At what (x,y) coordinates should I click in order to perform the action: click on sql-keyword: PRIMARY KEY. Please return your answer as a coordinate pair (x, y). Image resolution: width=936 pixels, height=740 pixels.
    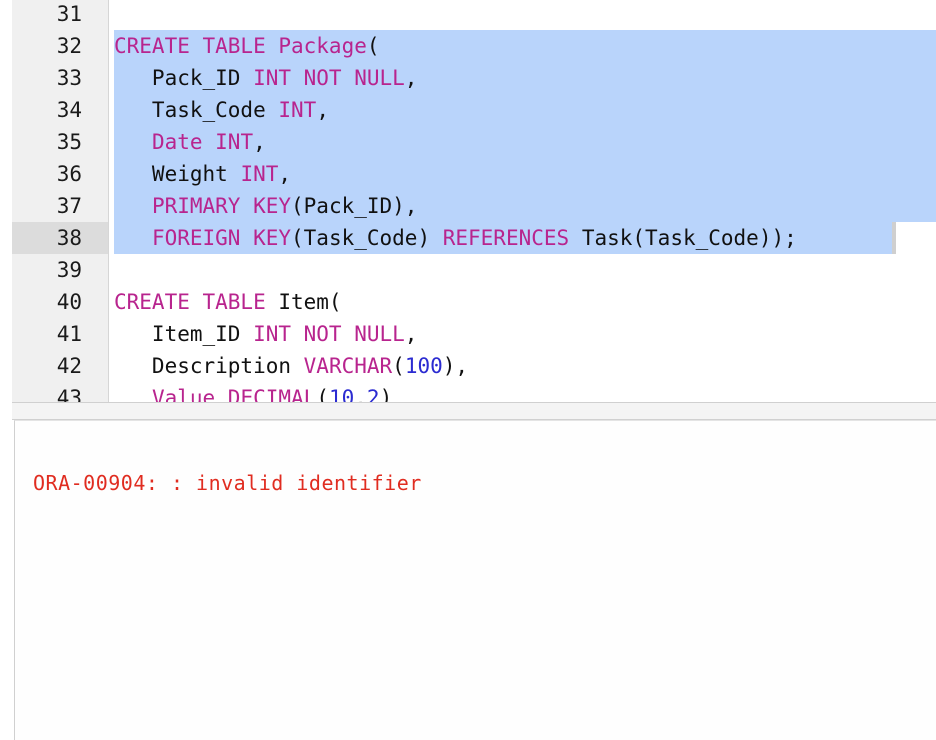
    Looking at the image, I should click on (221, 206).